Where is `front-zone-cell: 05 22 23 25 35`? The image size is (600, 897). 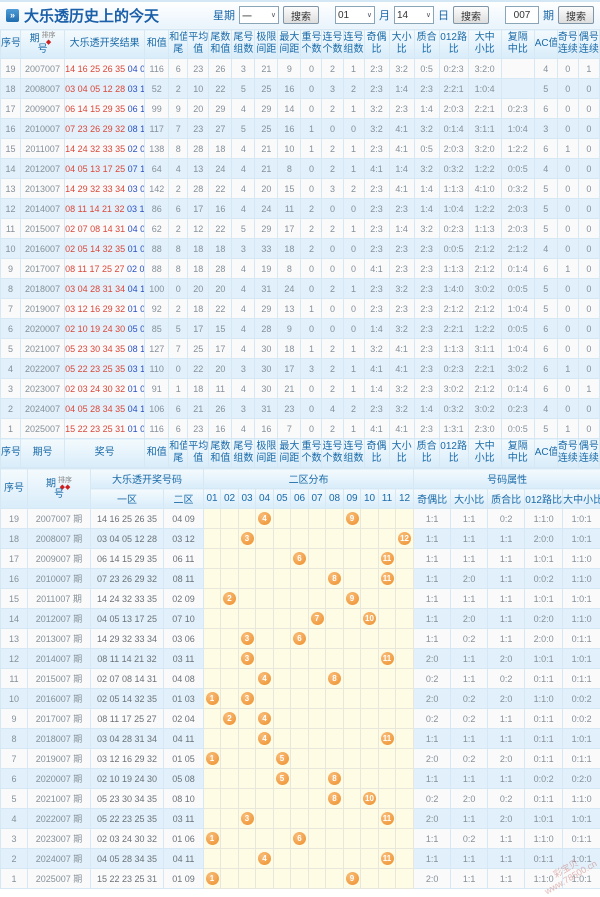 front-zone-cell: 05 22 23 25 35 is located at coordinates (127, 819).